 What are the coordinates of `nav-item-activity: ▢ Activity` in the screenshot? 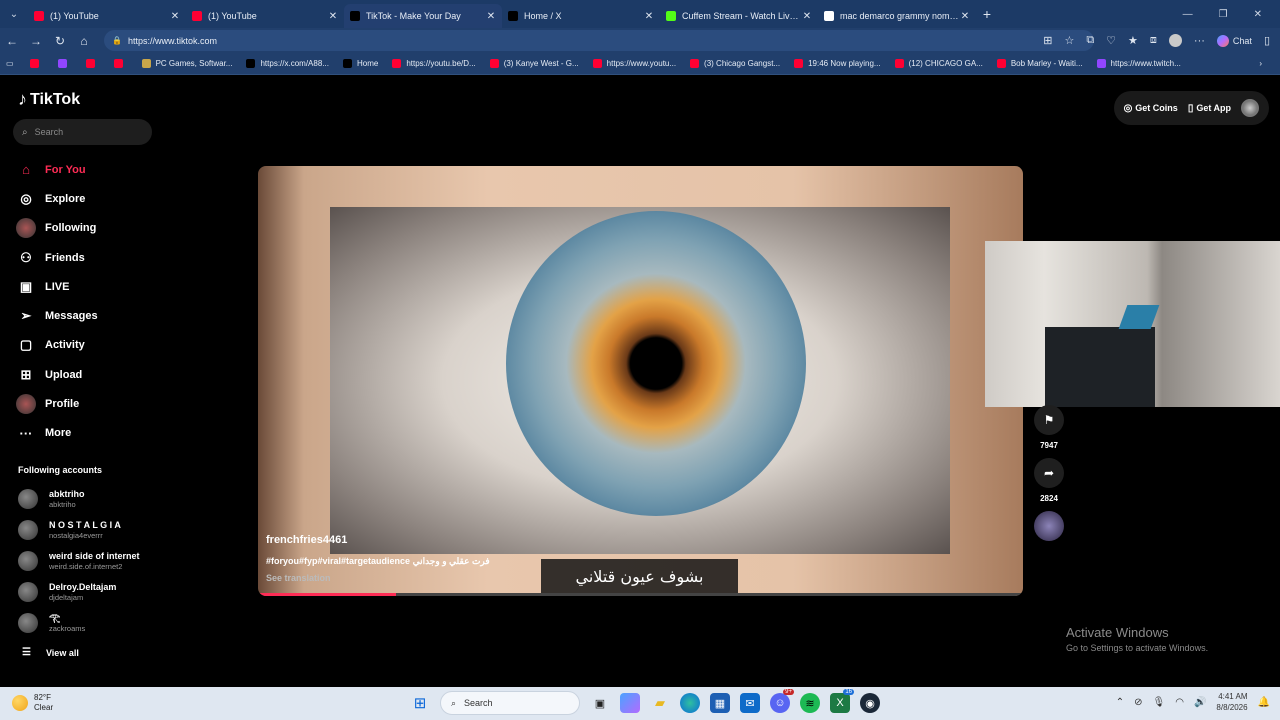 It's located at (86, 345).